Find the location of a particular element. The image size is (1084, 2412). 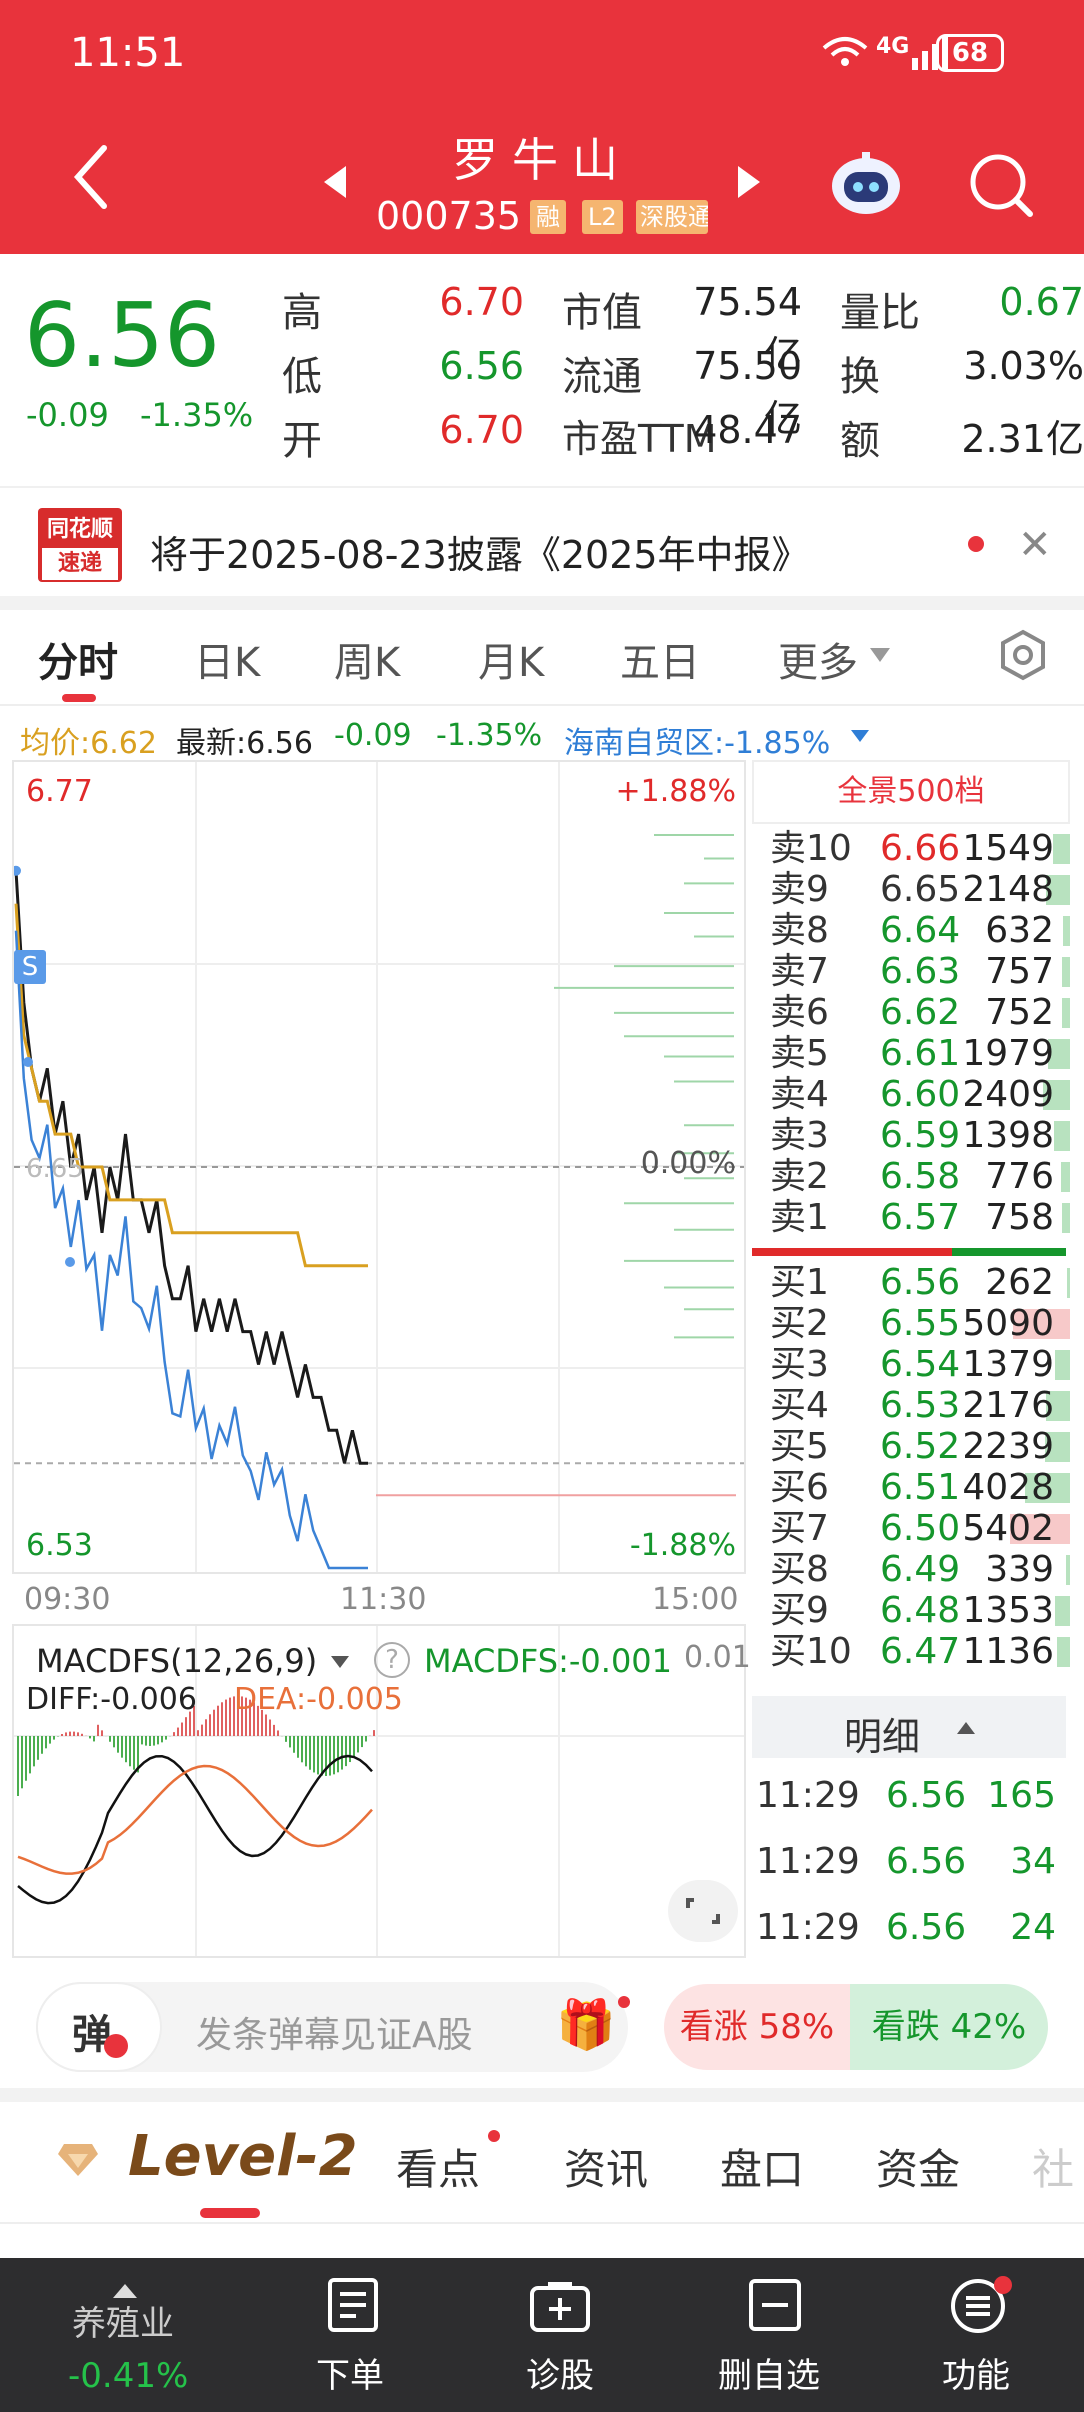

ask-row: 卖3 6.59 1398 is located at coordinates (915, 1135).